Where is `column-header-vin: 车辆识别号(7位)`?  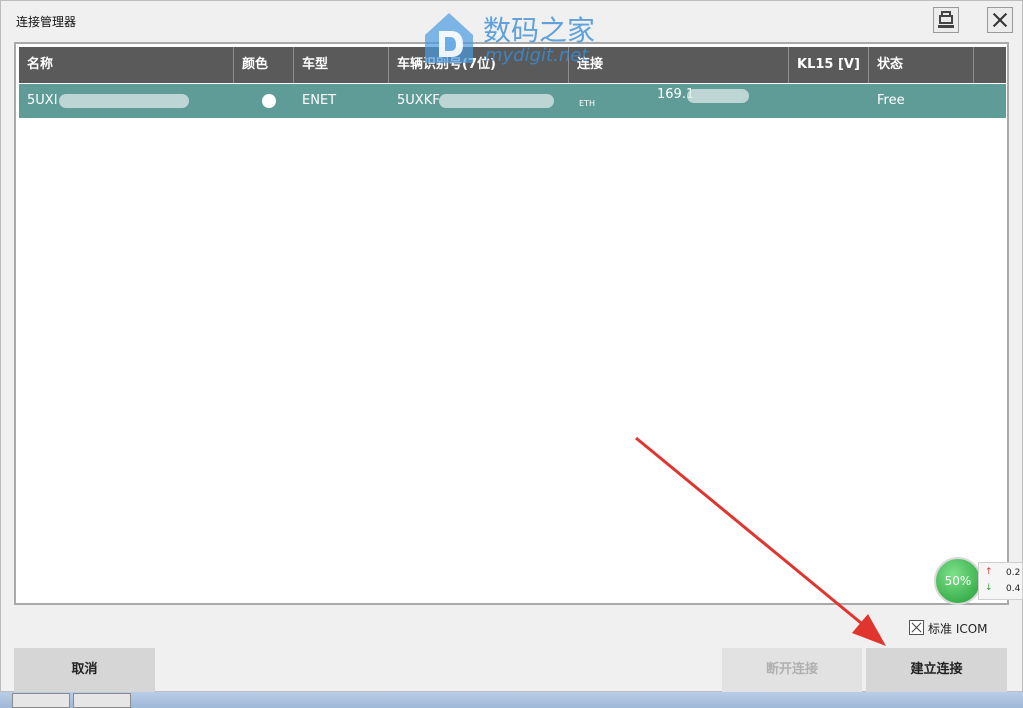
column-header-vin: 车辆识别号(7位) is located at coordinates (479, 65).